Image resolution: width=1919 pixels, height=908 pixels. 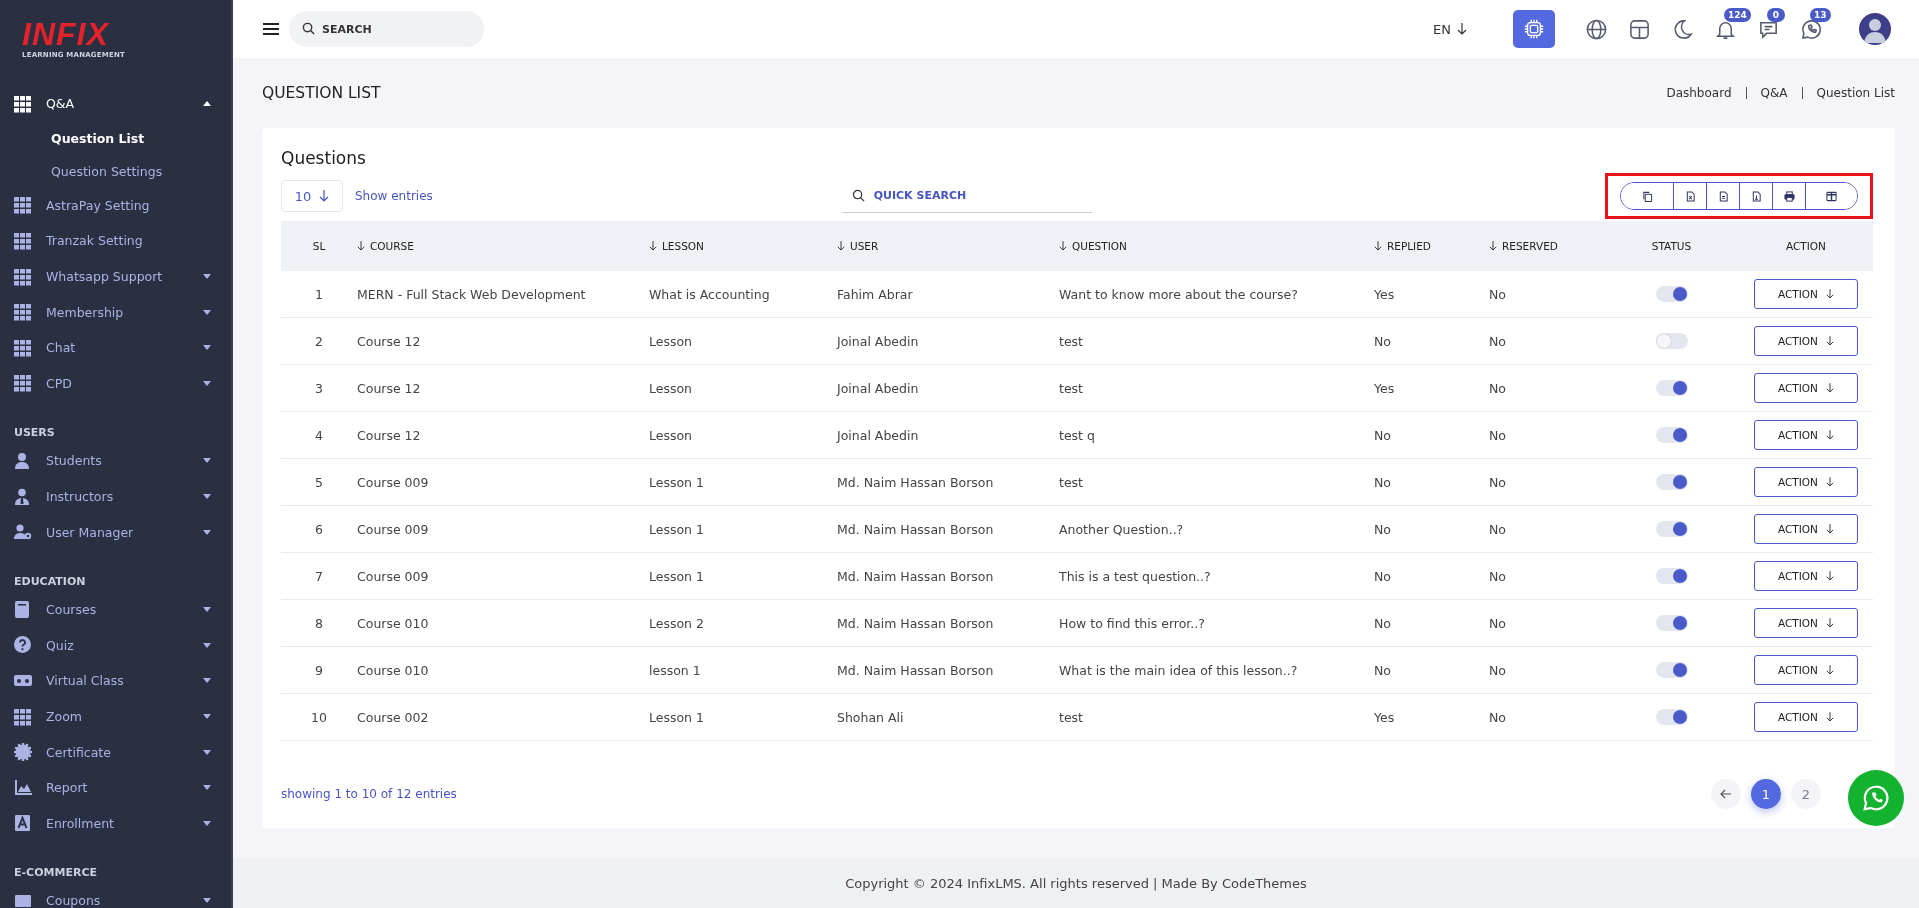 What do you see at coordinates (115, 104) in the screenshot?
I see `sidebar-item: Q&A` at bounding box center [115, 104].